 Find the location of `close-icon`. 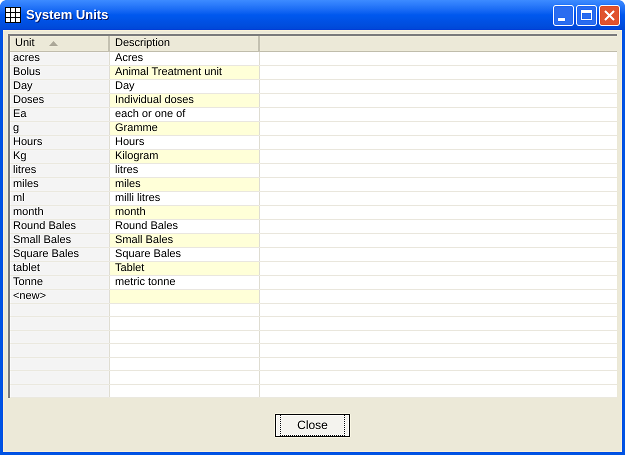

close-icon is located at coordinates (609, 15).